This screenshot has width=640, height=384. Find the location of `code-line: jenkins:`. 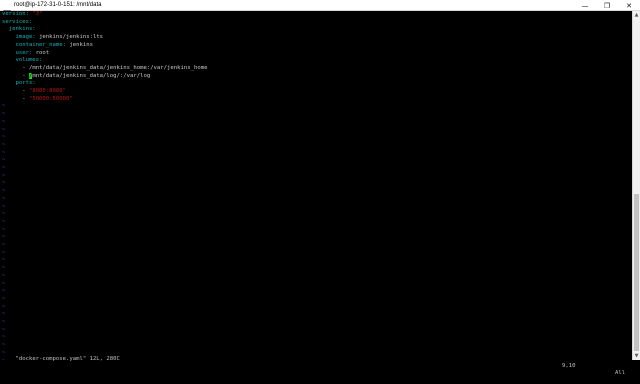

code-line: jenkins: is located at coordinates (19, 29).